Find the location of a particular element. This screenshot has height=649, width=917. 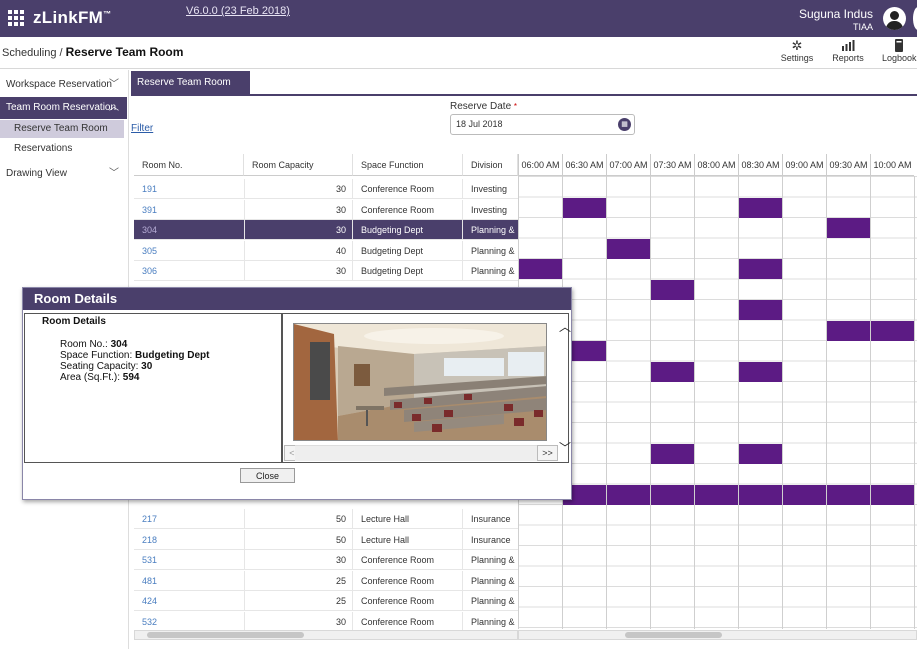

room-number-link: 218 is located at coordinates (189, 540).